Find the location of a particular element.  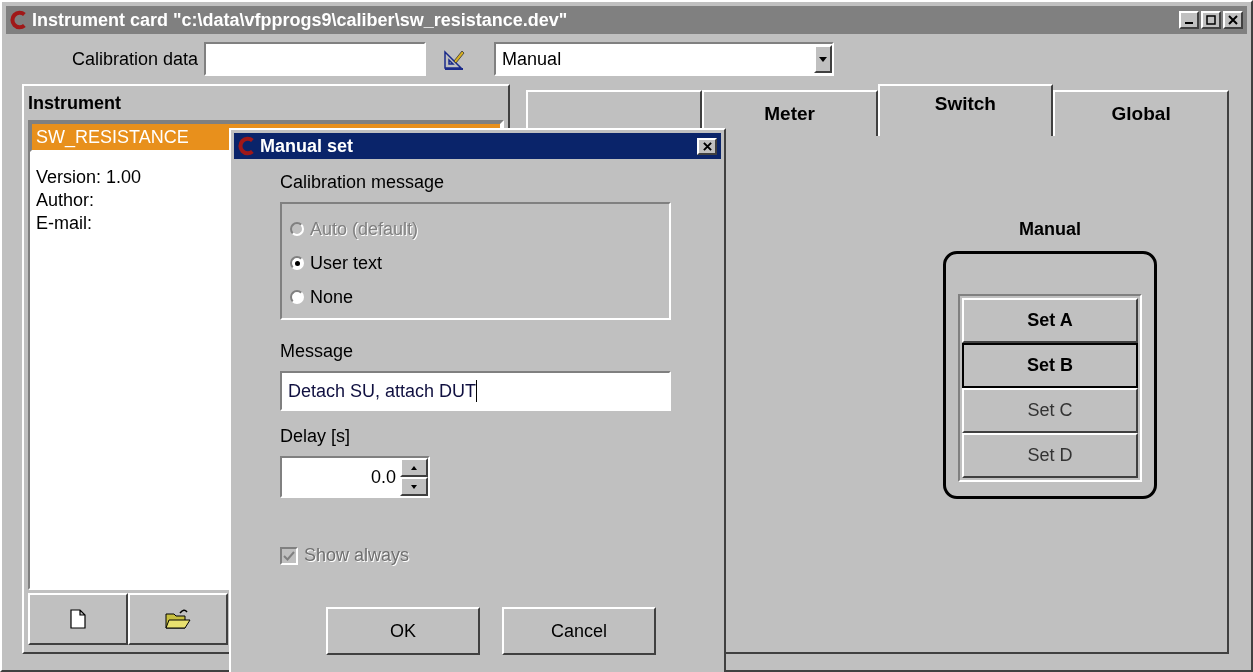

group-label: Calibration message is located at coordinates (363, 182).